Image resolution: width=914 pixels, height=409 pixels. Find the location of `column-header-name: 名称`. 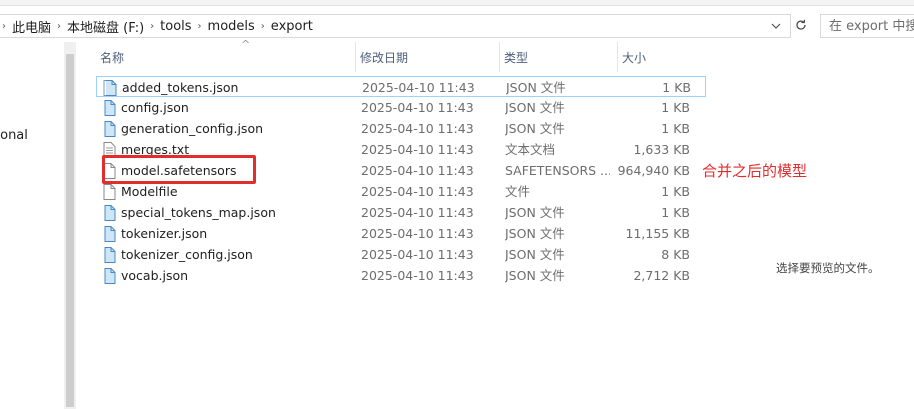

column-header-name: 名称 is located at coordinates (226, 57).